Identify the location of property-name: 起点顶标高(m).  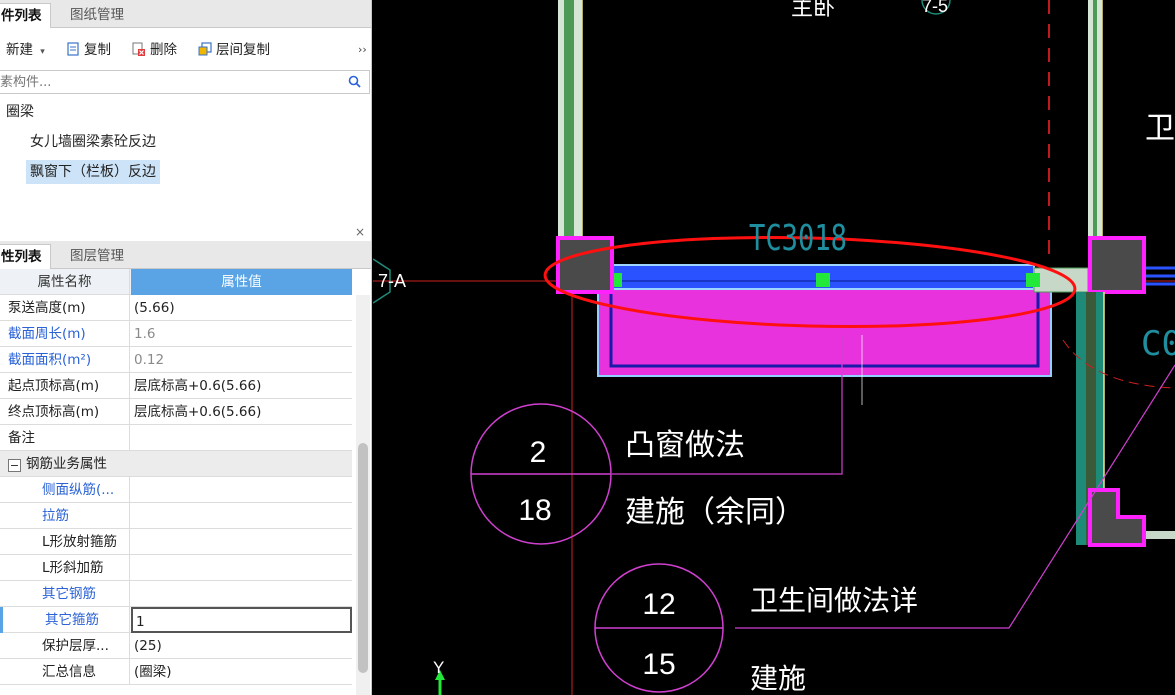
(65, 386).